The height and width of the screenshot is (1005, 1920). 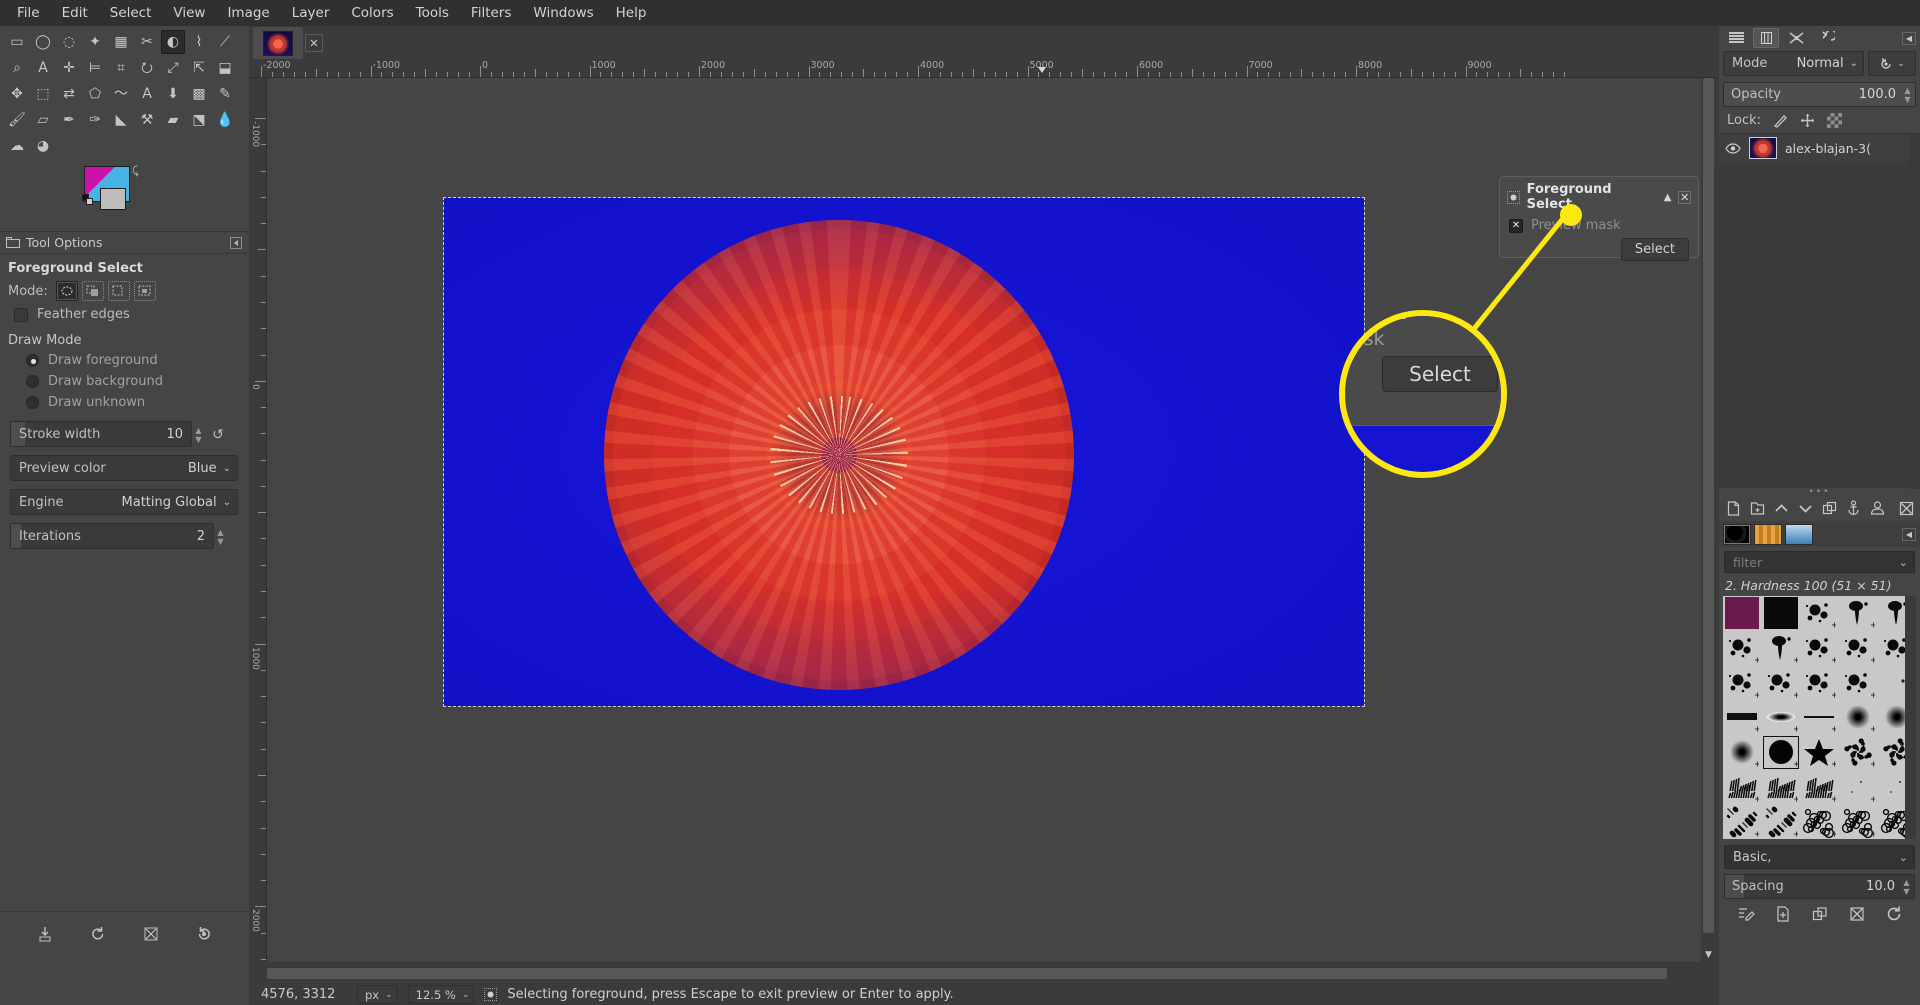 What do you see at coordinates (1910, 717) in the screenshot?
I see `brush-grid-scrollbar` at bounding box center [1910, 717].